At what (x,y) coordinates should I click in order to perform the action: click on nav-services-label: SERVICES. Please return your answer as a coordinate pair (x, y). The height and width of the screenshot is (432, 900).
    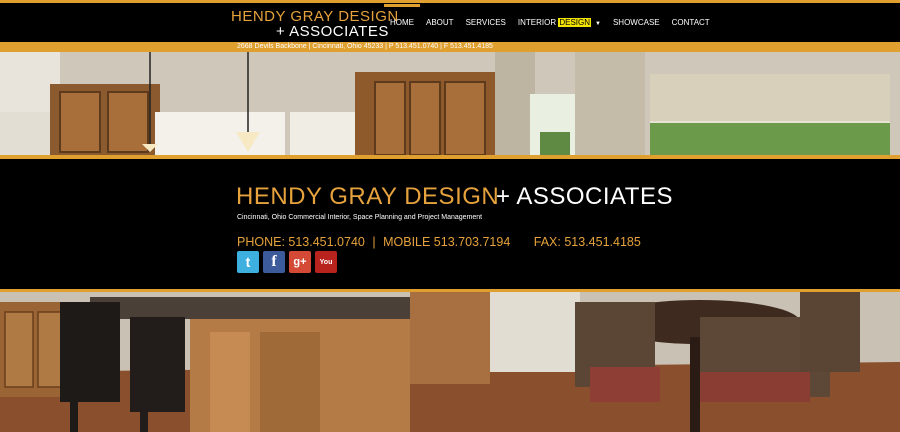
    Looking at the image, I should click on (485, 22).